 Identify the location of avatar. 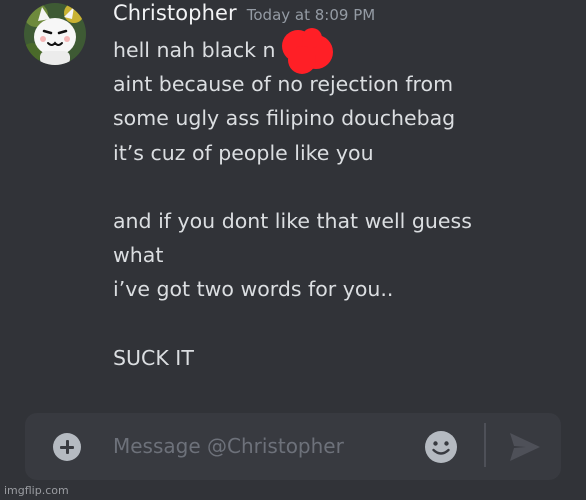
(55, 34).